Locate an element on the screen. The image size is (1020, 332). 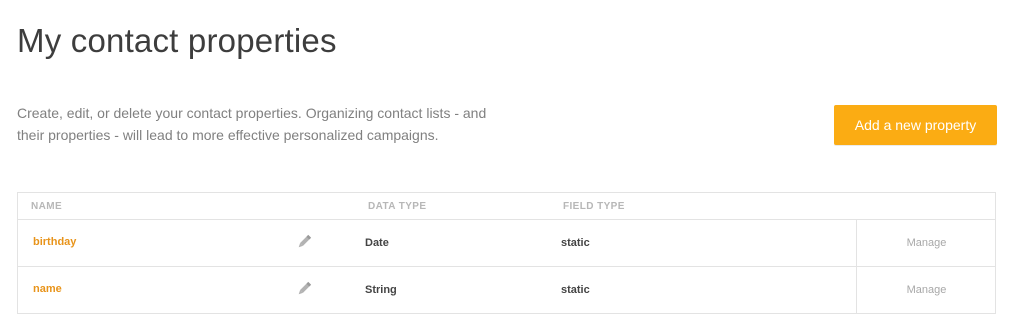
data-type-value: String is located at coordinates (381, 290).